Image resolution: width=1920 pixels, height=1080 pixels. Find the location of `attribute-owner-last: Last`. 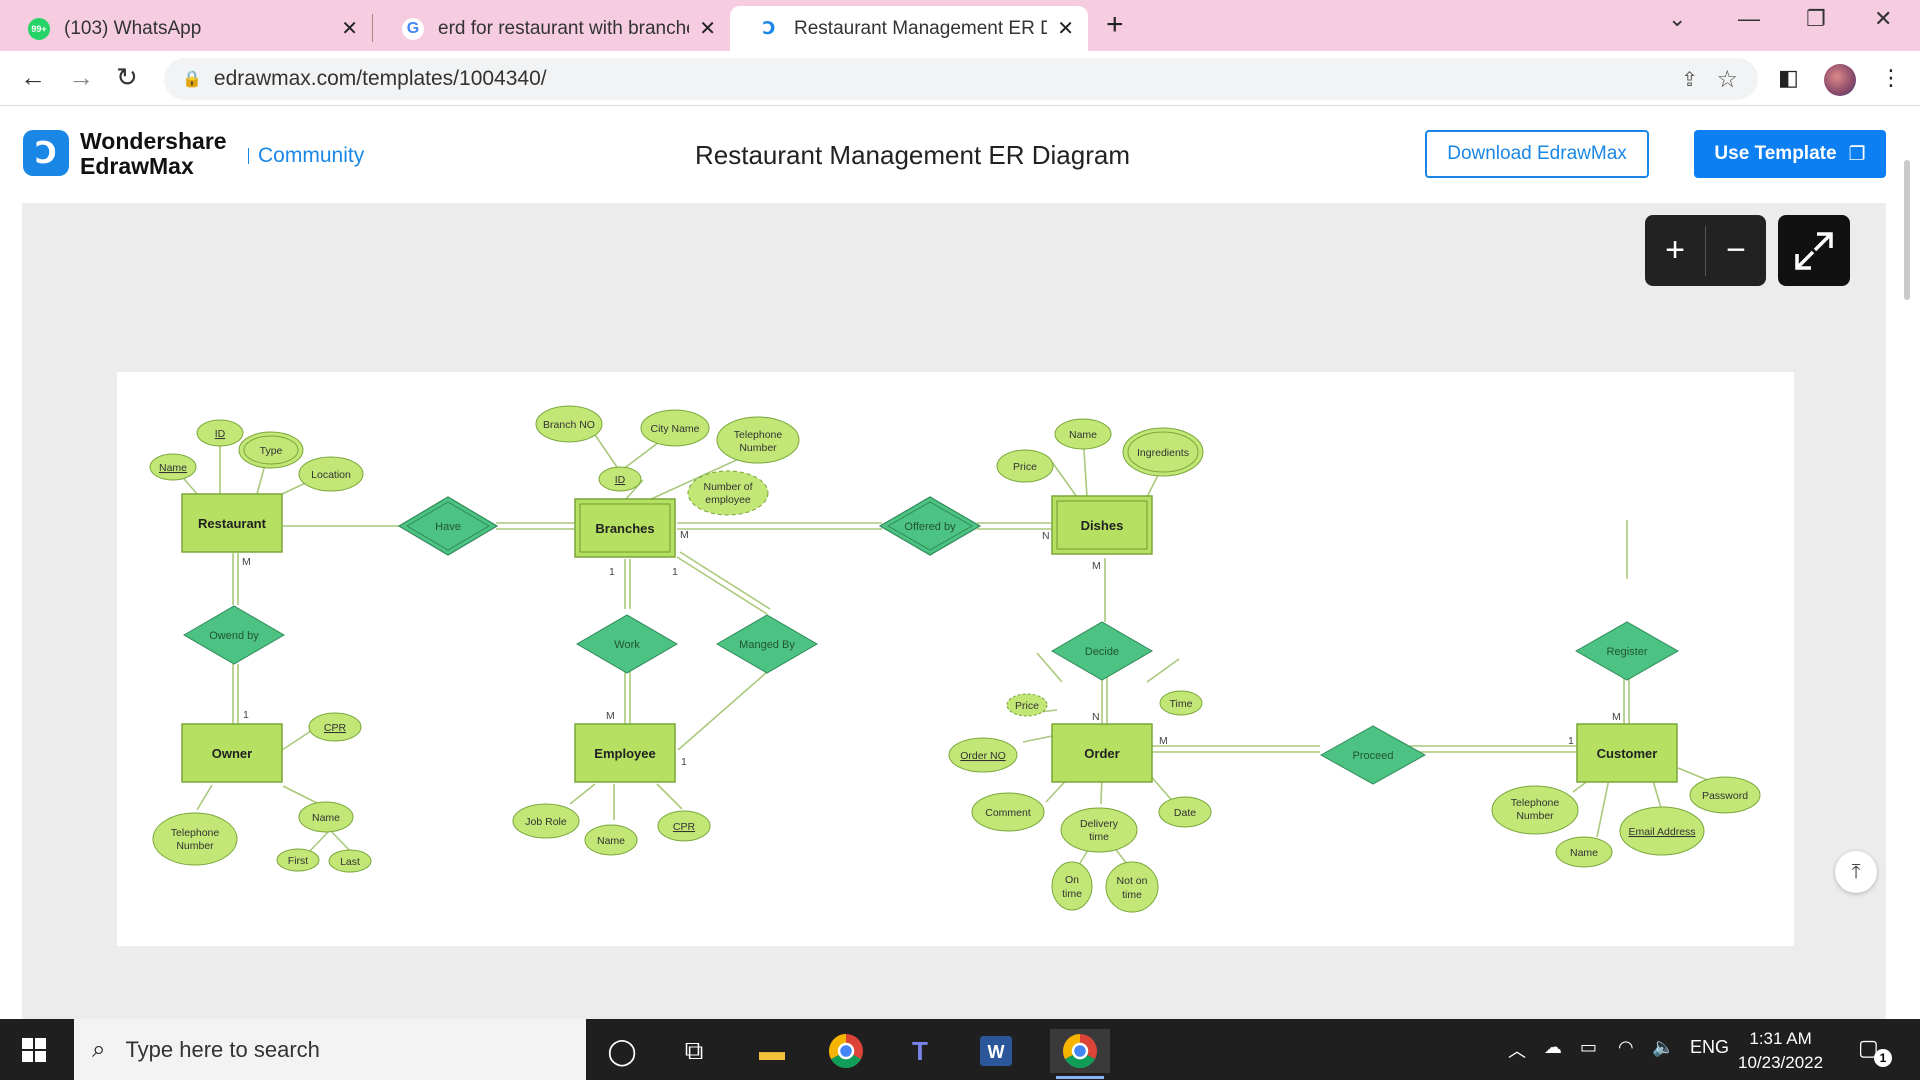

attribute-owner-last: Last is located at coordinates (350, 861).